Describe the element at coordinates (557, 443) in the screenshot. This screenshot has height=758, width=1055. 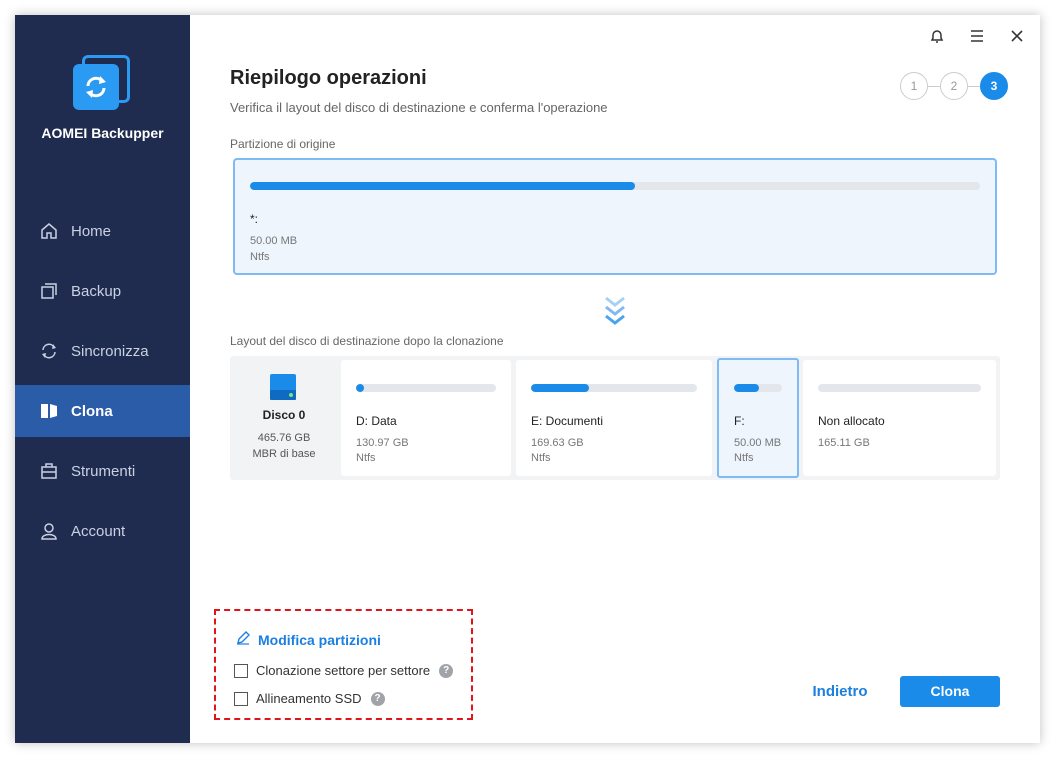
I see `partition-size: 169.63 GB` at that location.